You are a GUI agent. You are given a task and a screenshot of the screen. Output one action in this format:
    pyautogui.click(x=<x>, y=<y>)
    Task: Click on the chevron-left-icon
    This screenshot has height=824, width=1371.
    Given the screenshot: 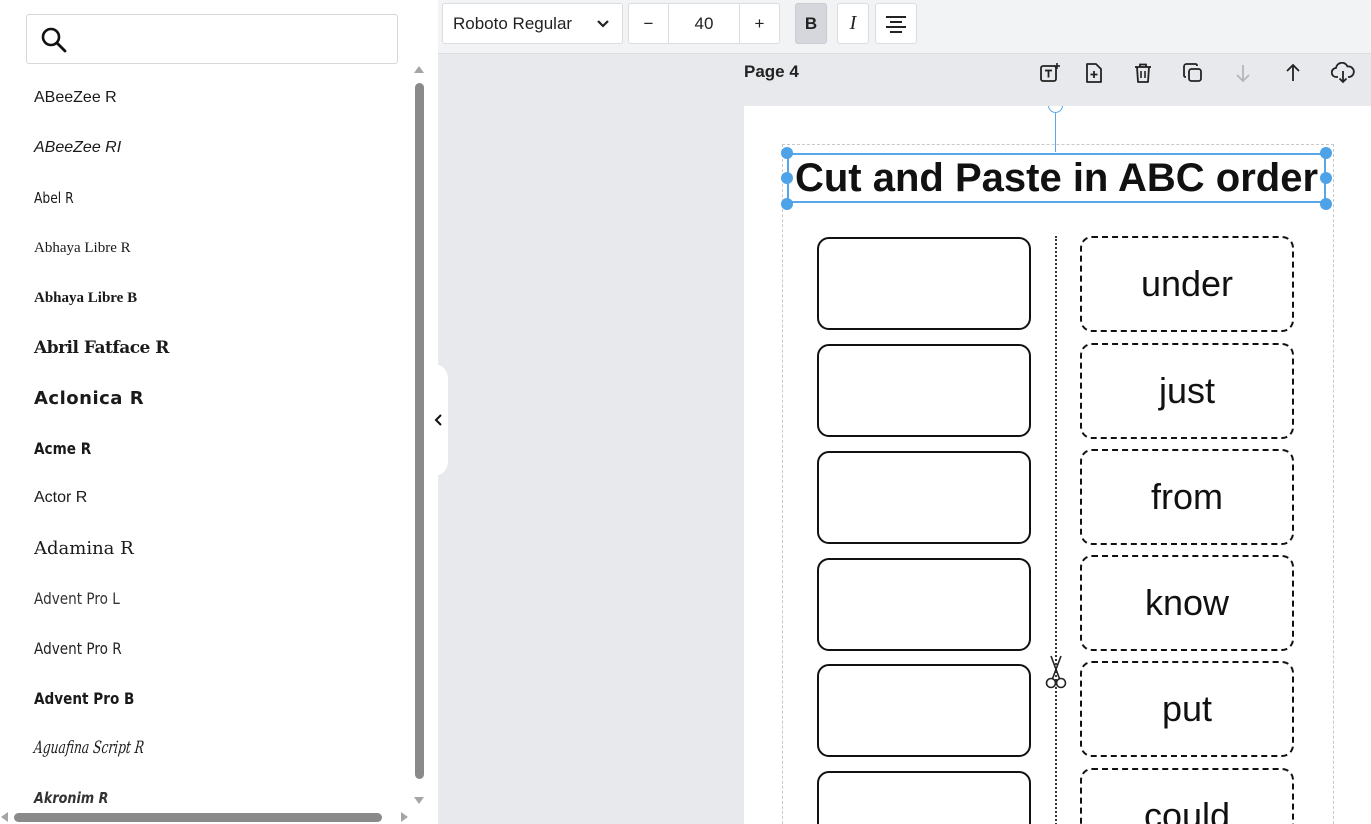 What is the action you would take?
    pyautogui.click(x=438, y=420)
    